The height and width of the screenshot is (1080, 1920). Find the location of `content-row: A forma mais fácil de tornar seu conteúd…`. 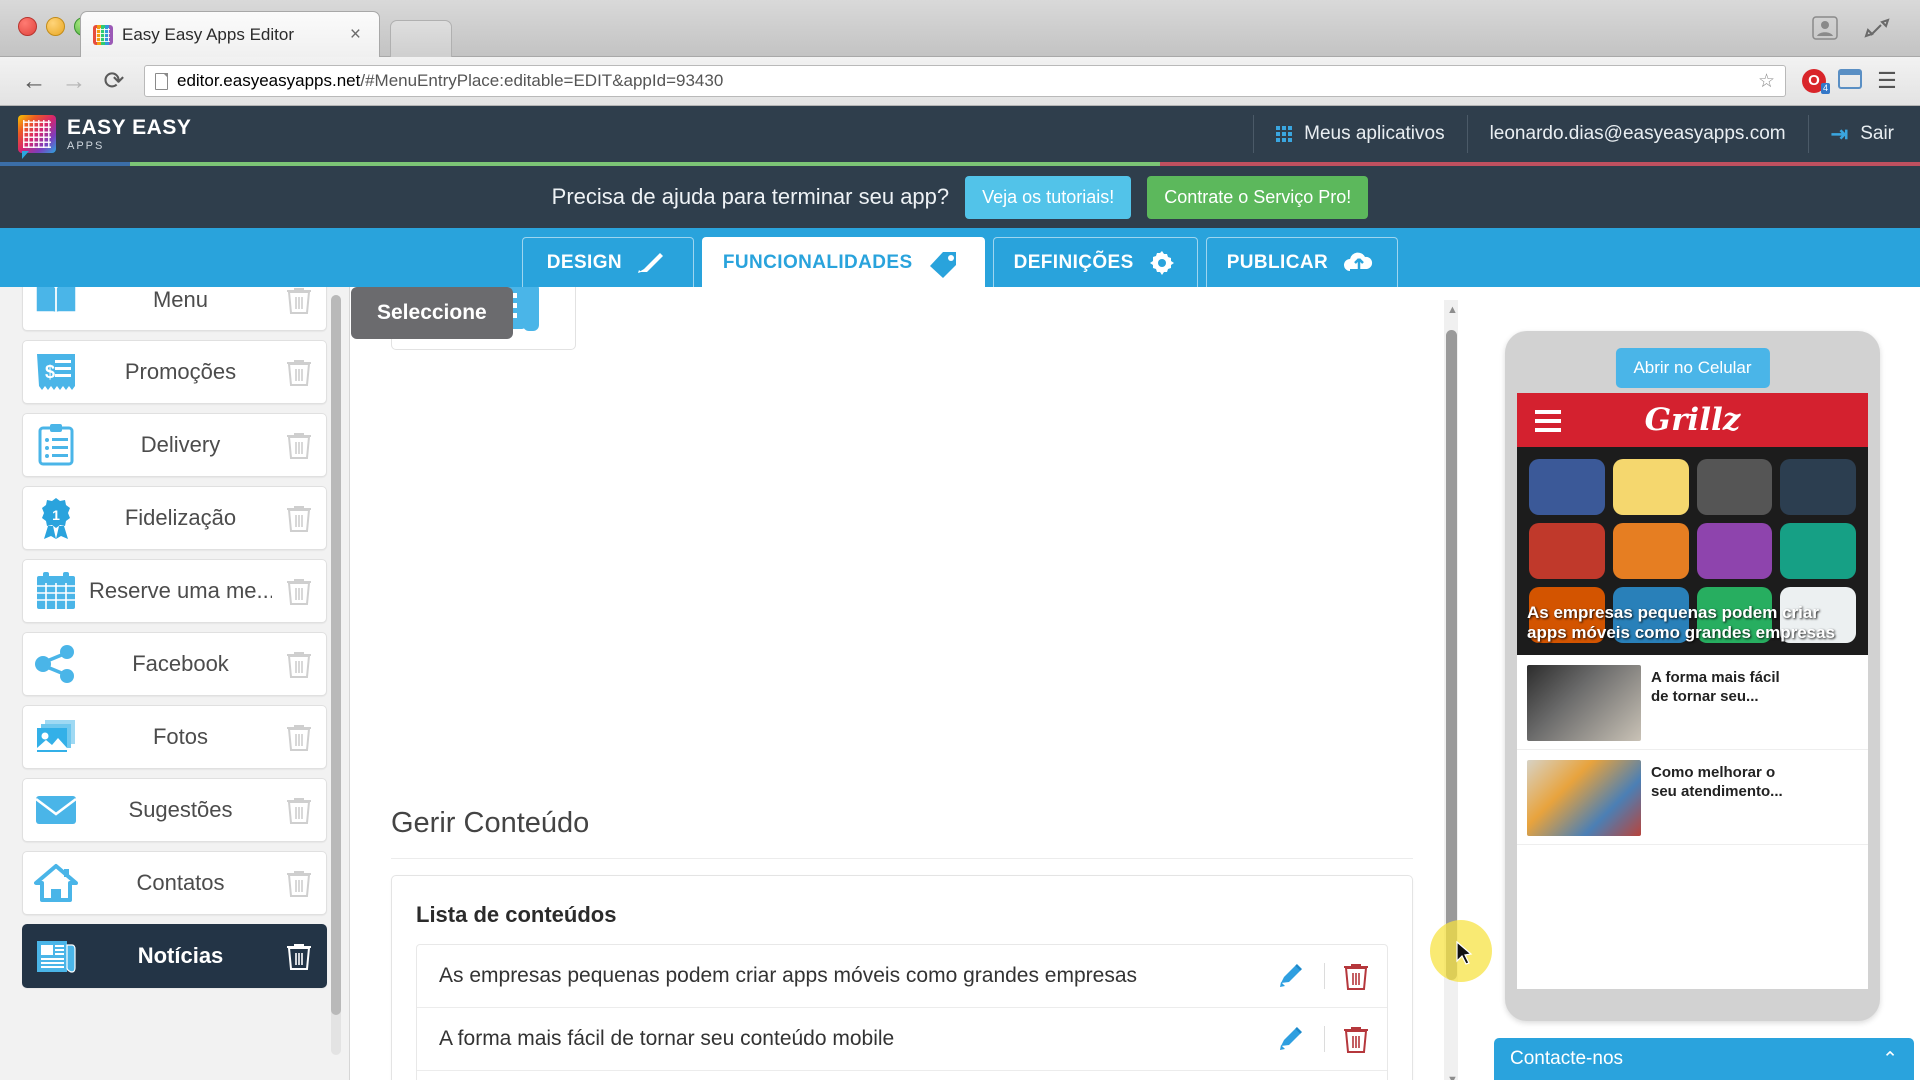

content-row: A forma mais fácil de tornar seu conteúd… is located at coordinates (902, 1039).